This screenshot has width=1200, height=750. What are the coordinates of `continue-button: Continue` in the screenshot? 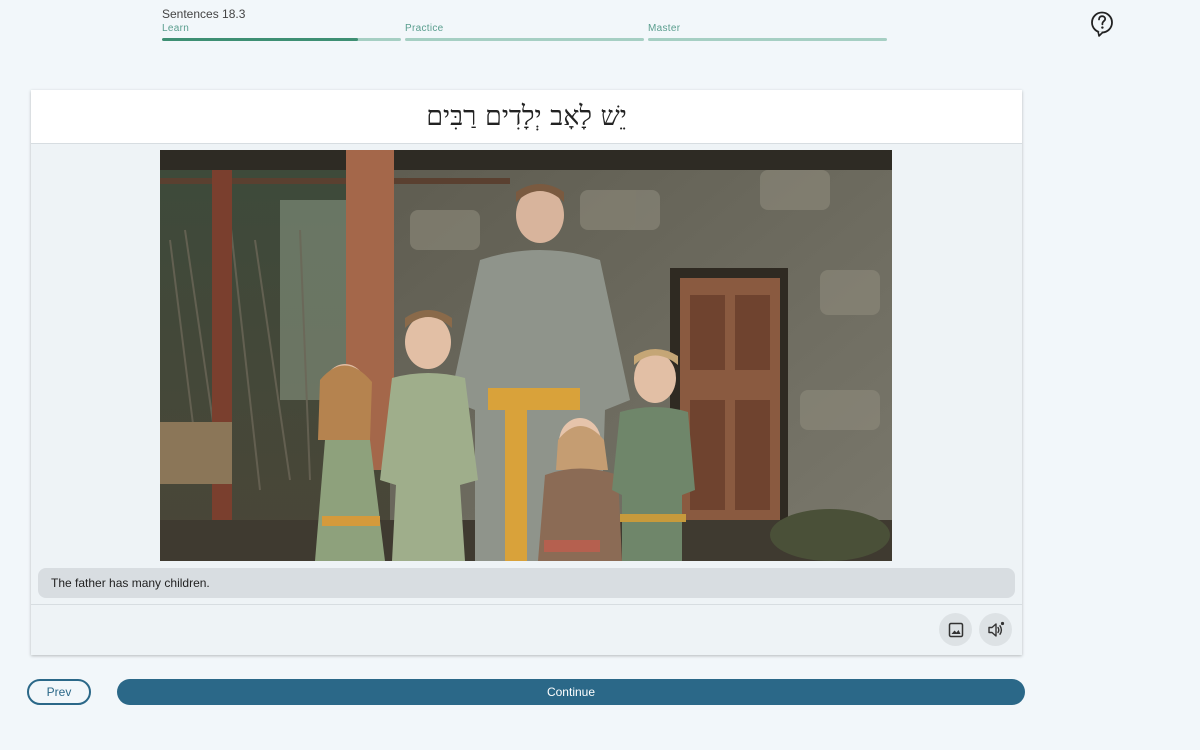 It's located at (571, 692).